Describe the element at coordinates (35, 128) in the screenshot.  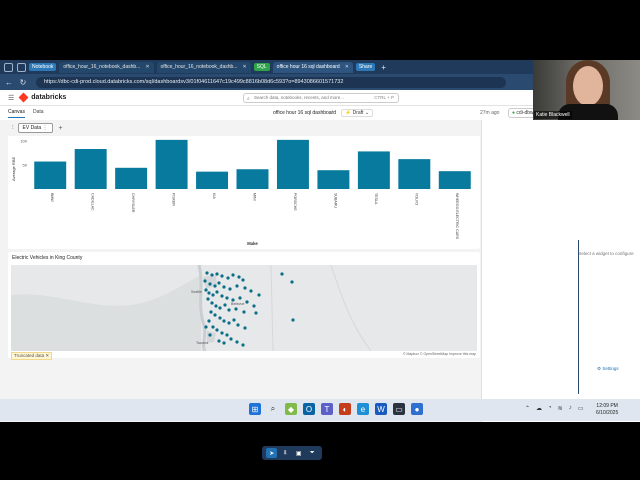
I see `dataset-filter: EV Data ⋮` at that location.